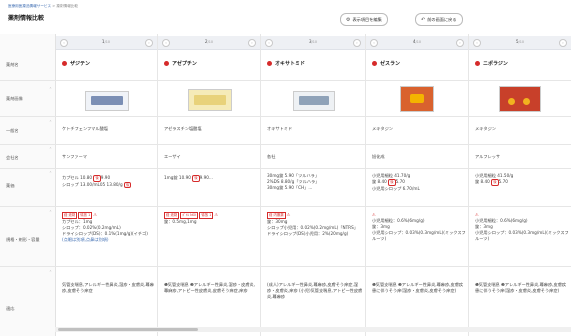 The image size is (571, 336). What do you see at coordinates (191, 218) in the screenshot?
I see `spec-info: 経 液剤 ﾎﾞﾄﾙ NOI 徐放 1 ⚠ 錠：0.5mg,1mg` at bounding box center [191, 218].